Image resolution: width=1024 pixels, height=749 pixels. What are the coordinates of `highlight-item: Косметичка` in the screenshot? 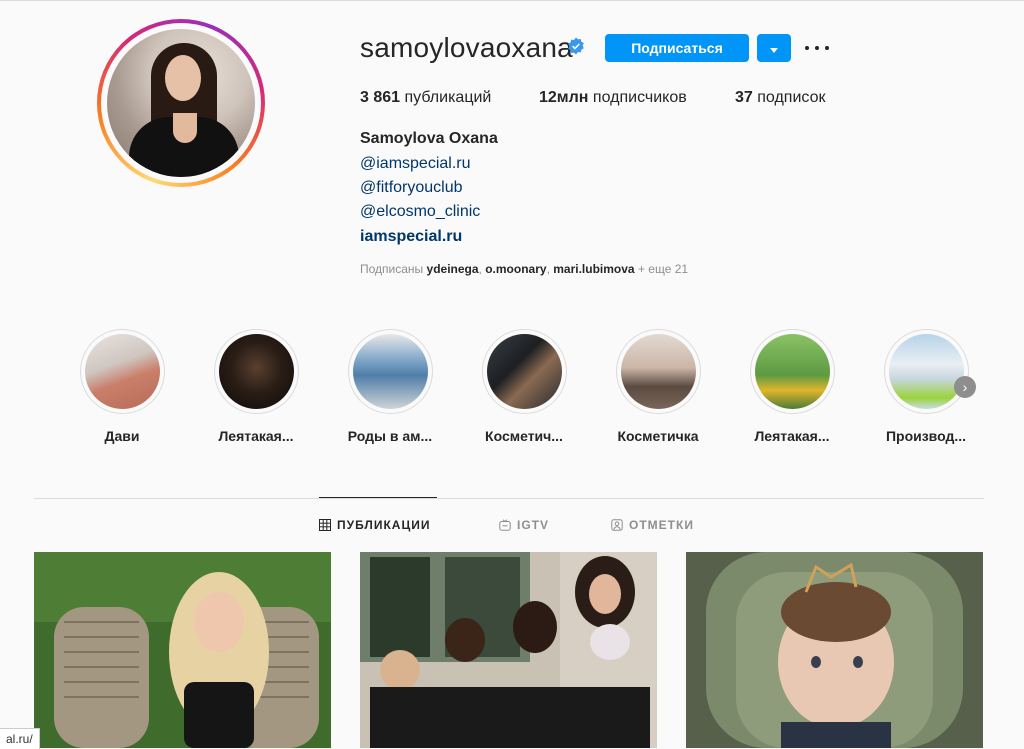 It's located at (658, 386).